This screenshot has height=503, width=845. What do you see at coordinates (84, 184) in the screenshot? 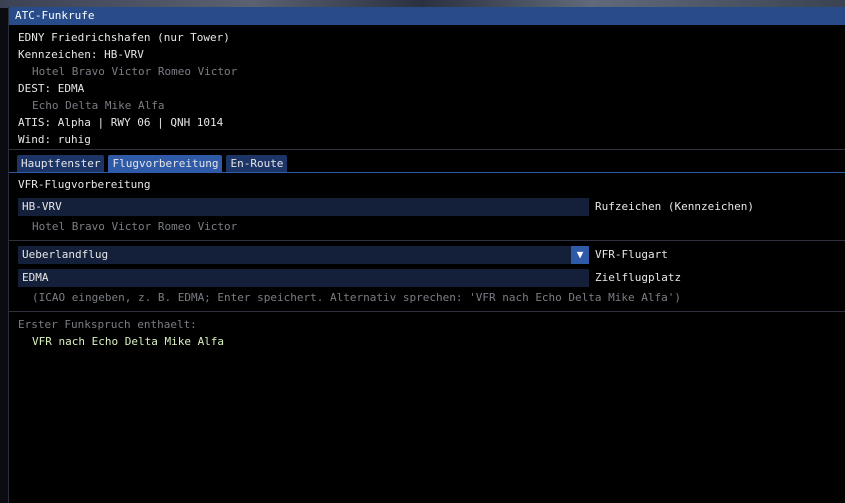
I see `prep-heading: VFR-Flugvorbereitung` at bounding box center [84, 184].